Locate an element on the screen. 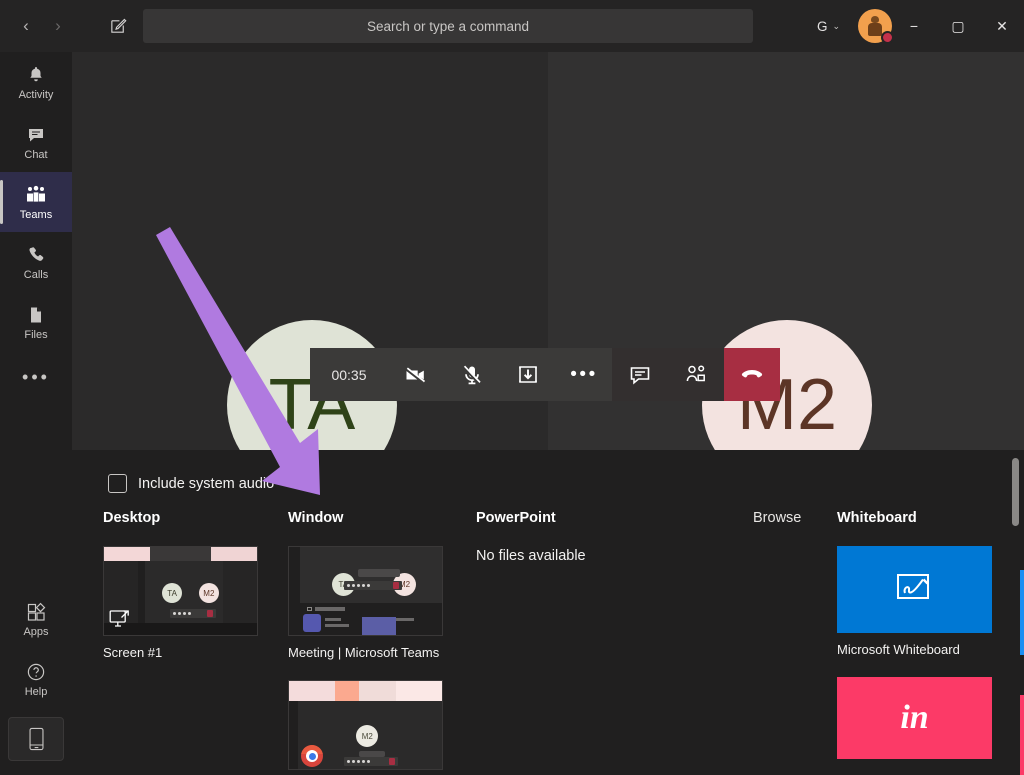 The image size is (1024, 775). column-heading: Desktop is located at coordinates (132, 518).